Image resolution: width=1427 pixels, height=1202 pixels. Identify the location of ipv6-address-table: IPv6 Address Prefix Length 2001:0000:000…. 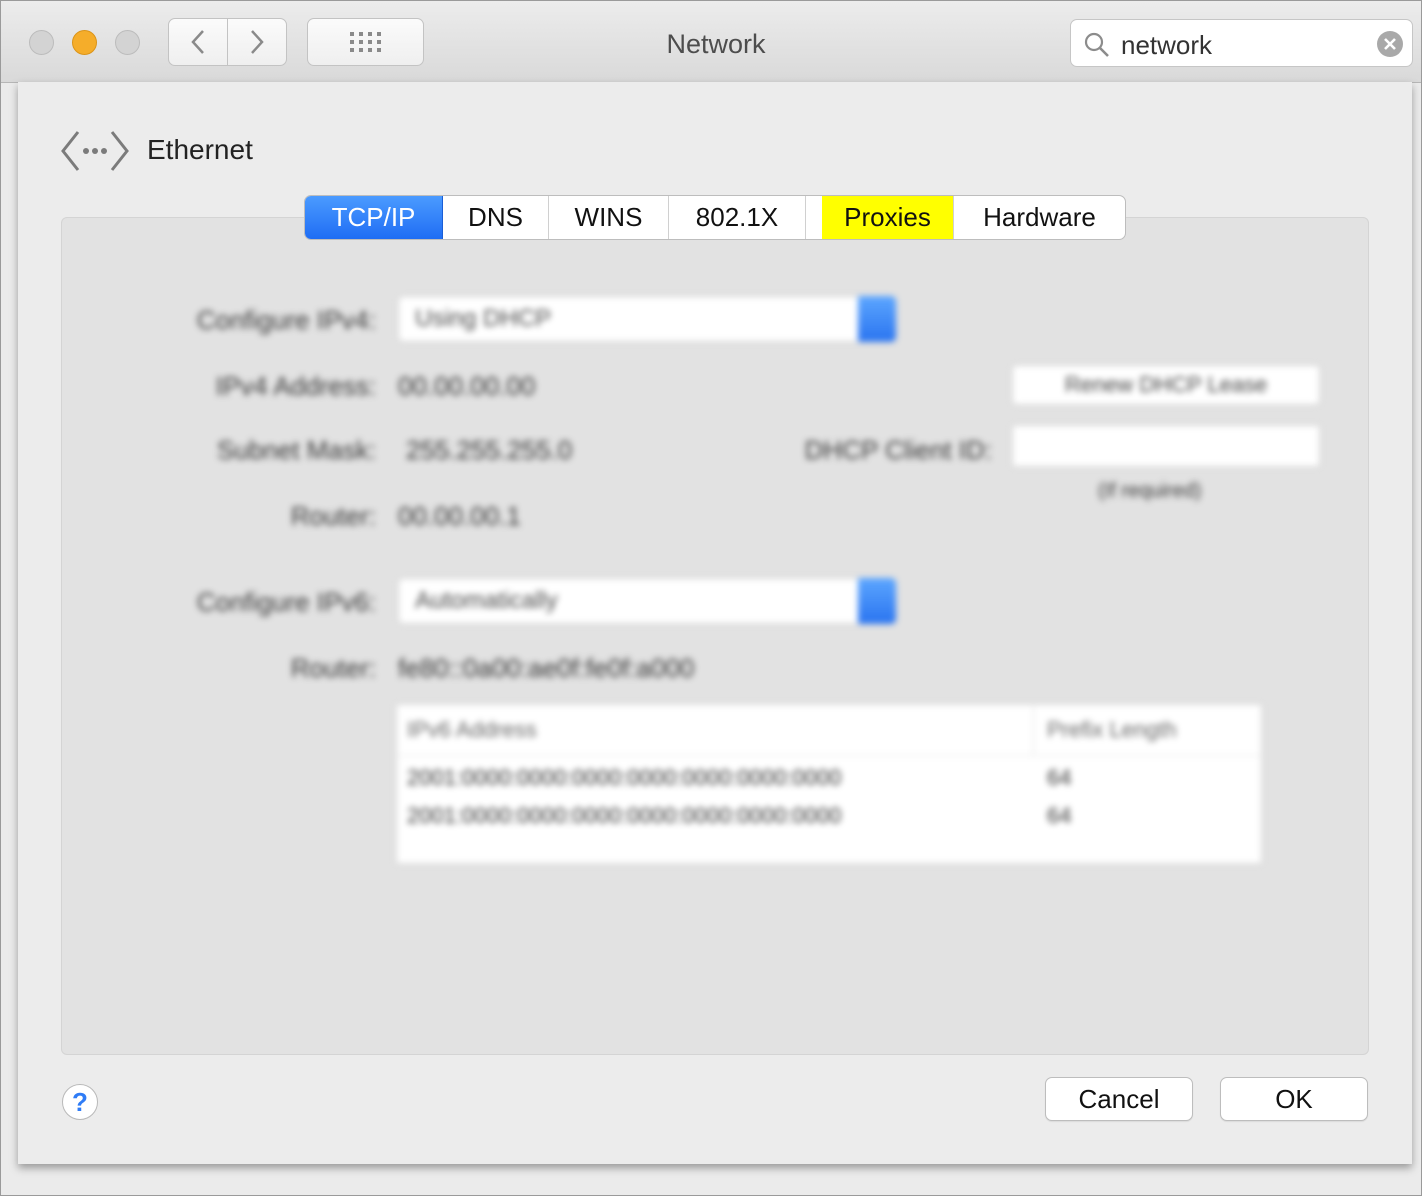
(829, 784).